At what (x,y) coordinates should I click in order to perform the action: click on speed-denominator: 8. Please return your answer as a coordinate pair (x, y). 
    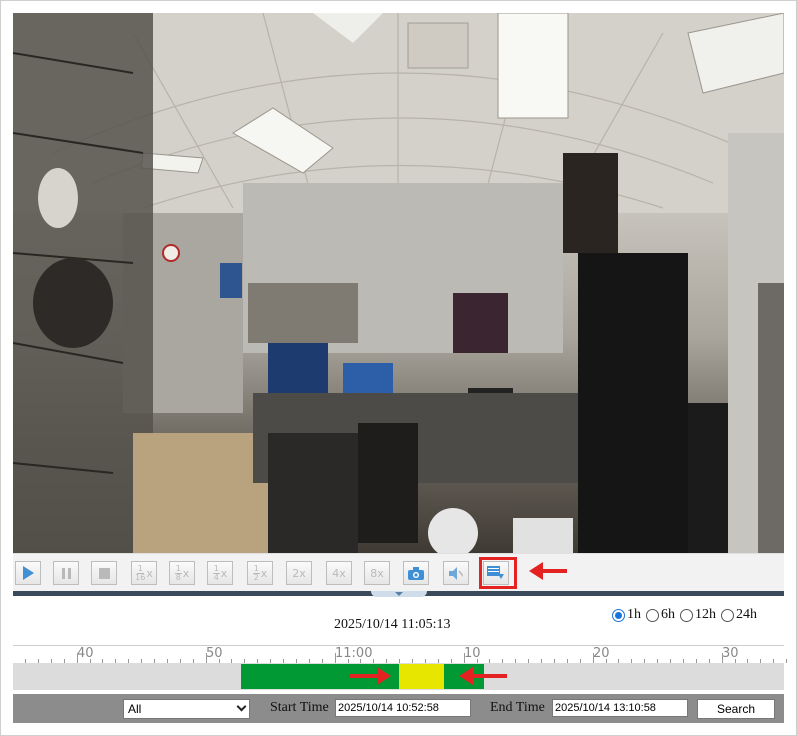
    Looking at the image, I should click on (178, 577).